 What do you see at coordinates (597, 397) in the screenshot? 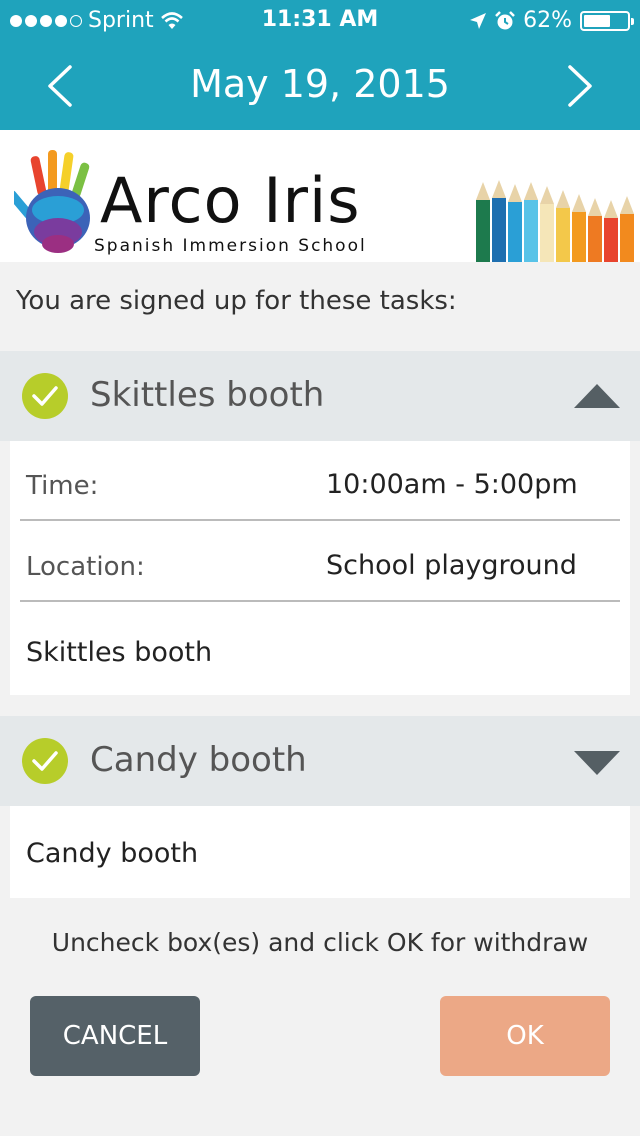
I see `collapse-triangle-icon` at bounding box center [597, 397].